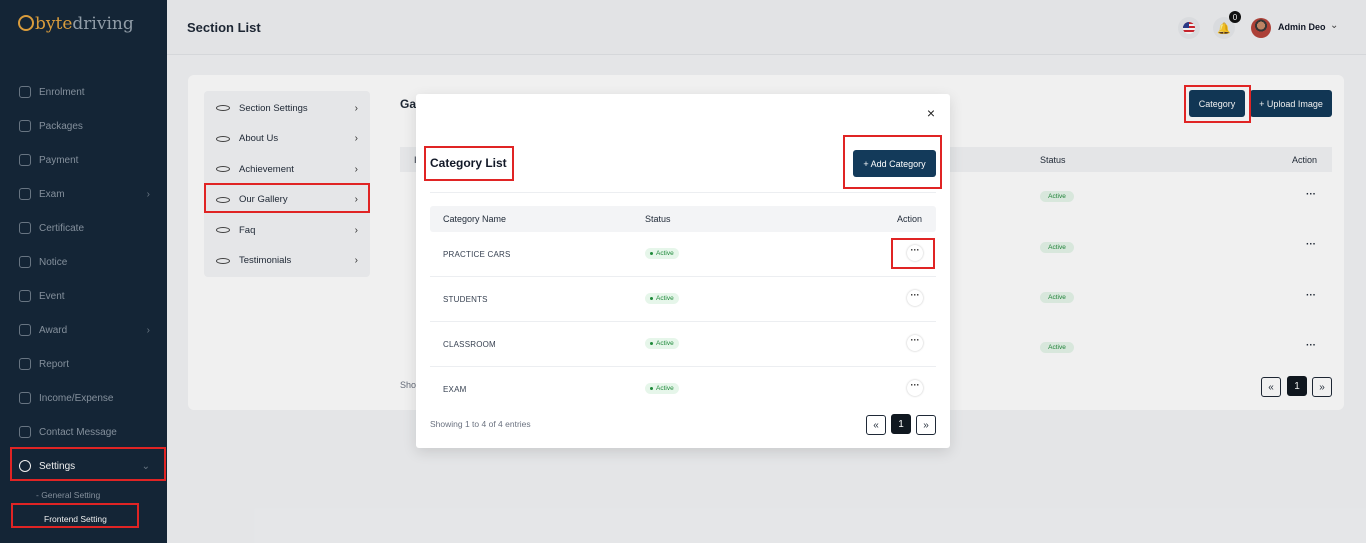 Image resolution: width=1366 pixels, height=543 pixels. What do you see at coordinates (892, 162) in the screenshot?
I see `highlight-add-category` at bounding box center [892, 162].